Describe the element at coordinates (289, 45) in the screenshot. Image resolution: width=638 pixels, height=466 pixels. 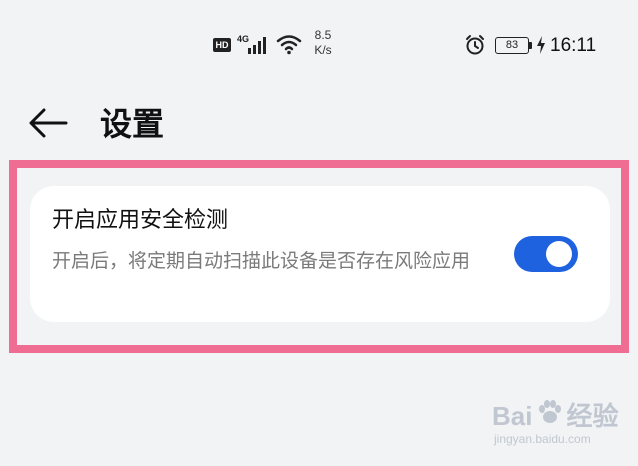
I see `wifi-icon` at that location.